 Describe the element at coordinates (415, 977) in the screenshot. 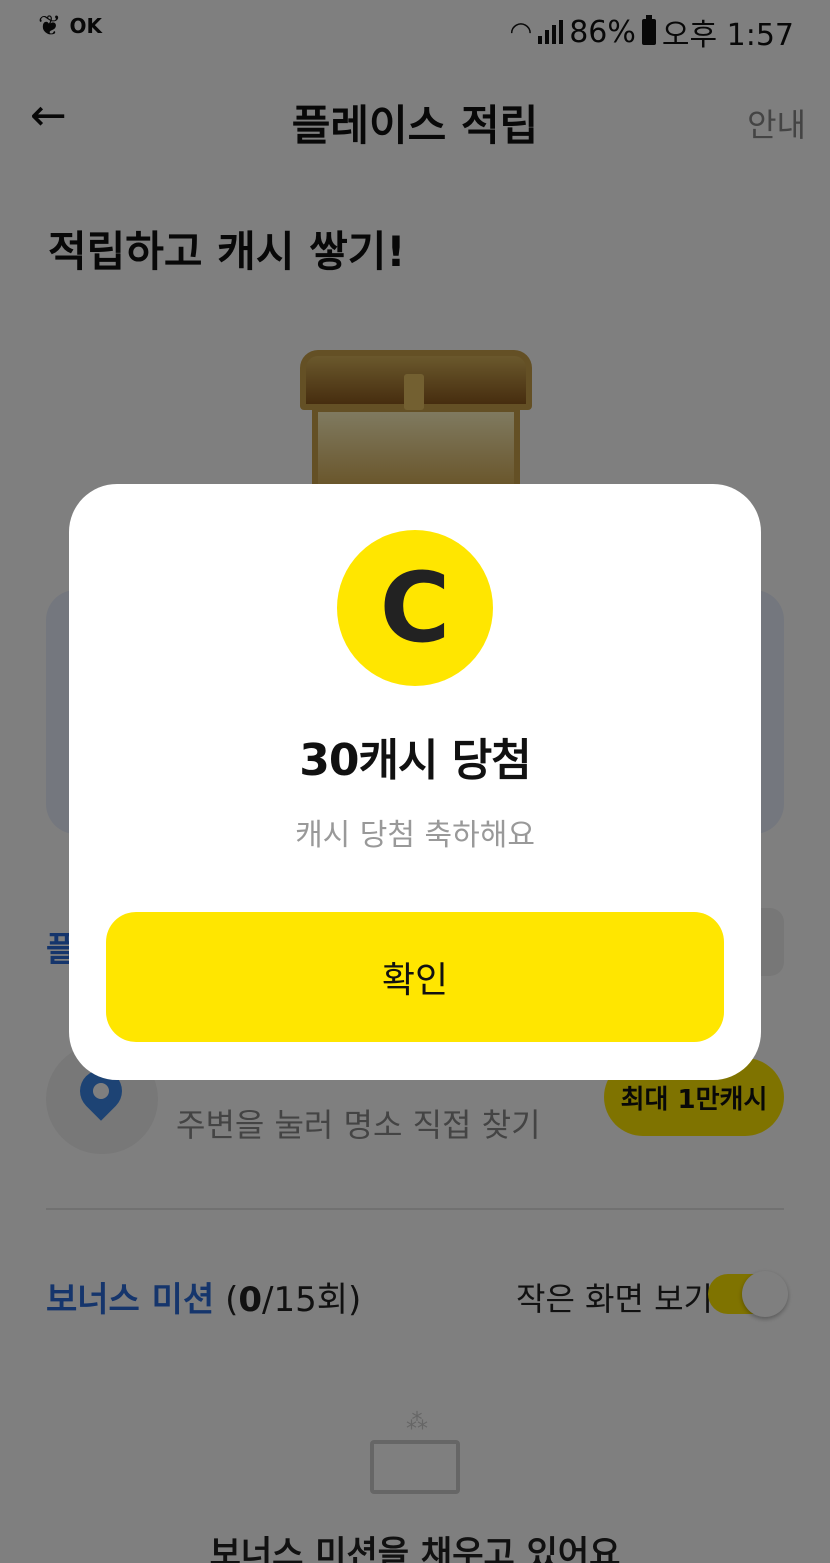

I see `confirm-button: 확인` at that location.